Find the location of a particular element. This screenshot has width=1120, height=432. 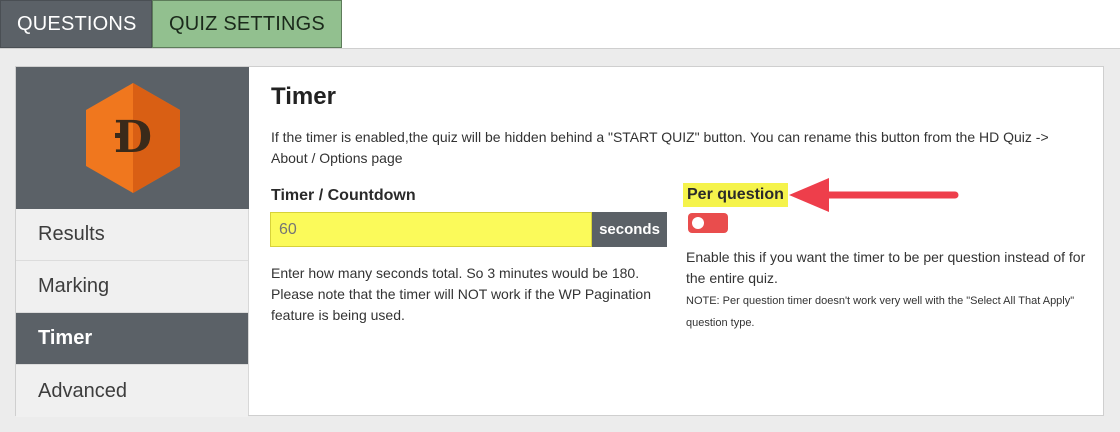

timer-input-group: seconds is located at coordinates (468, 229).